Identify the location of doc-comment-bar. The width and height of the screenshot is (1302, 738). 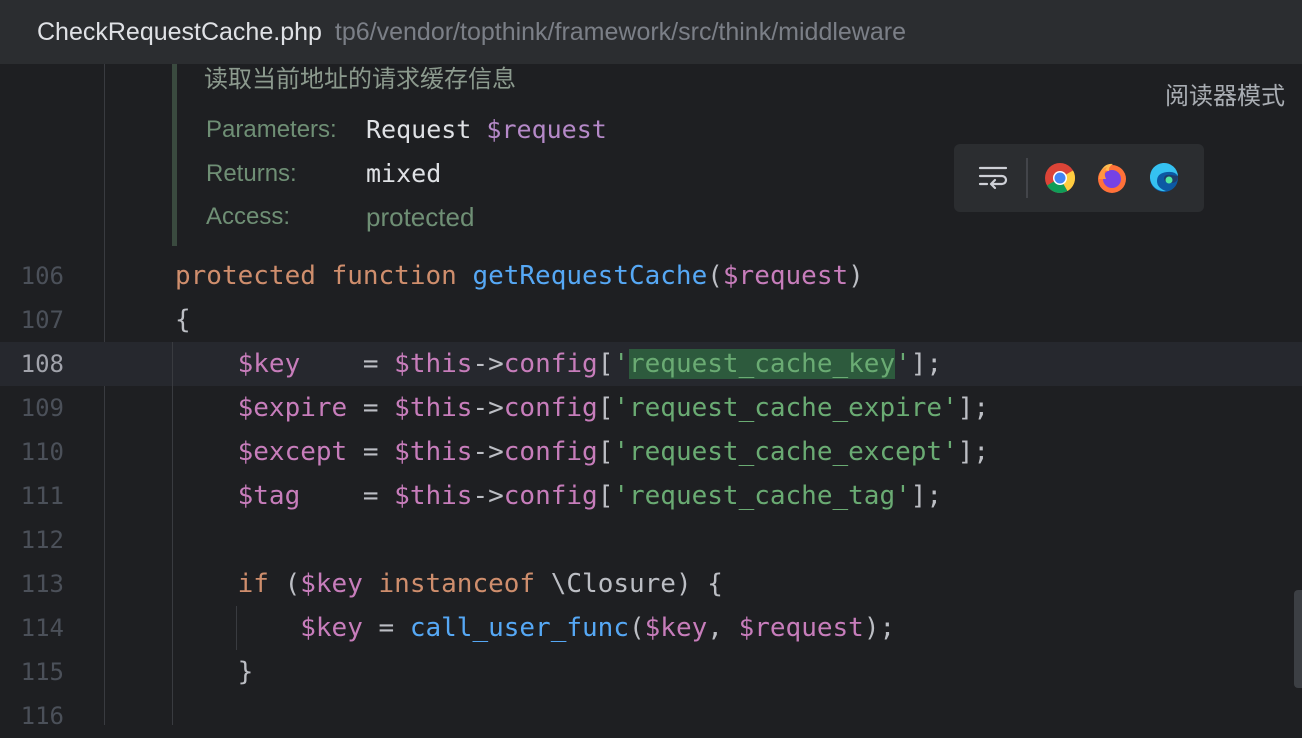
(174, 155).